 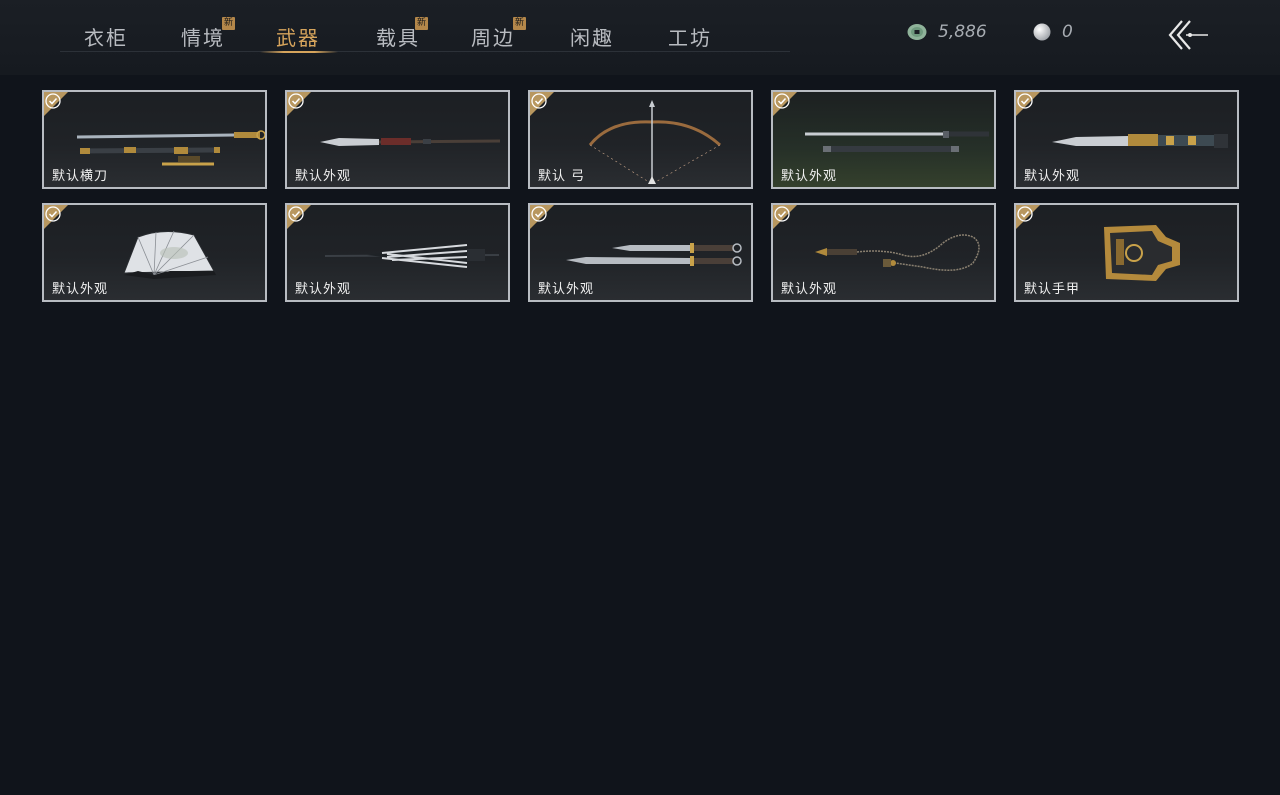 I want to click on weapon-card: 默认 弓, so click(x=640, y=139).